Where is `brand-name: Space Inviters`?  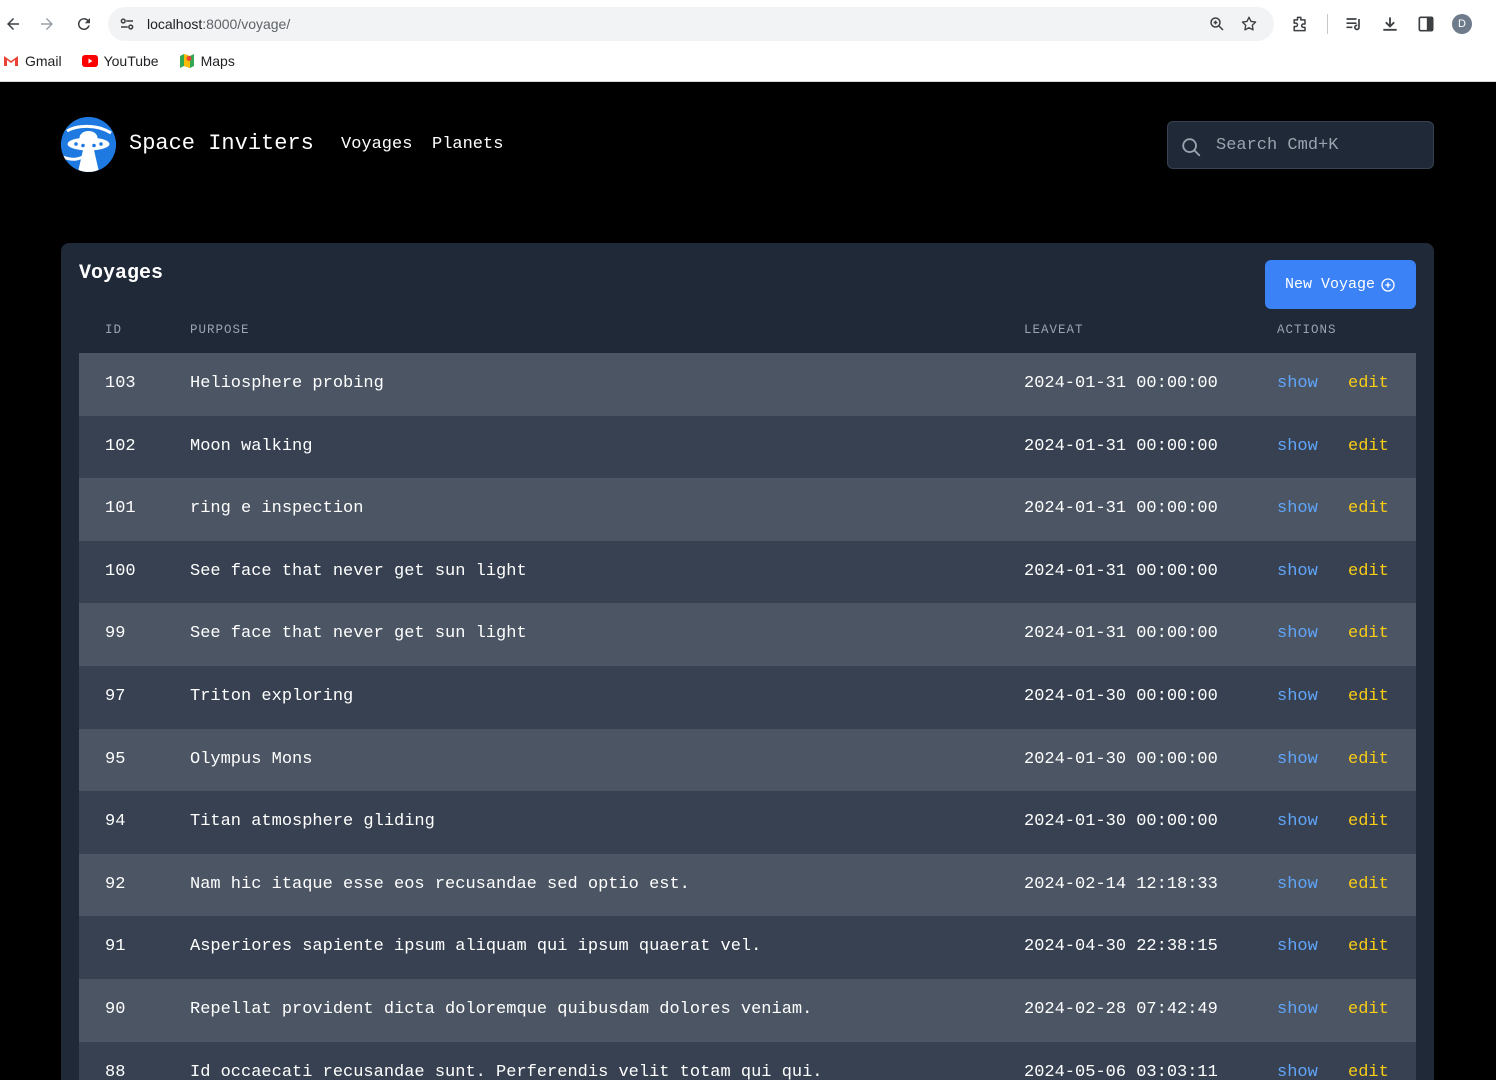 brand-name: Space Inviters is located at coordinates (221, 143).